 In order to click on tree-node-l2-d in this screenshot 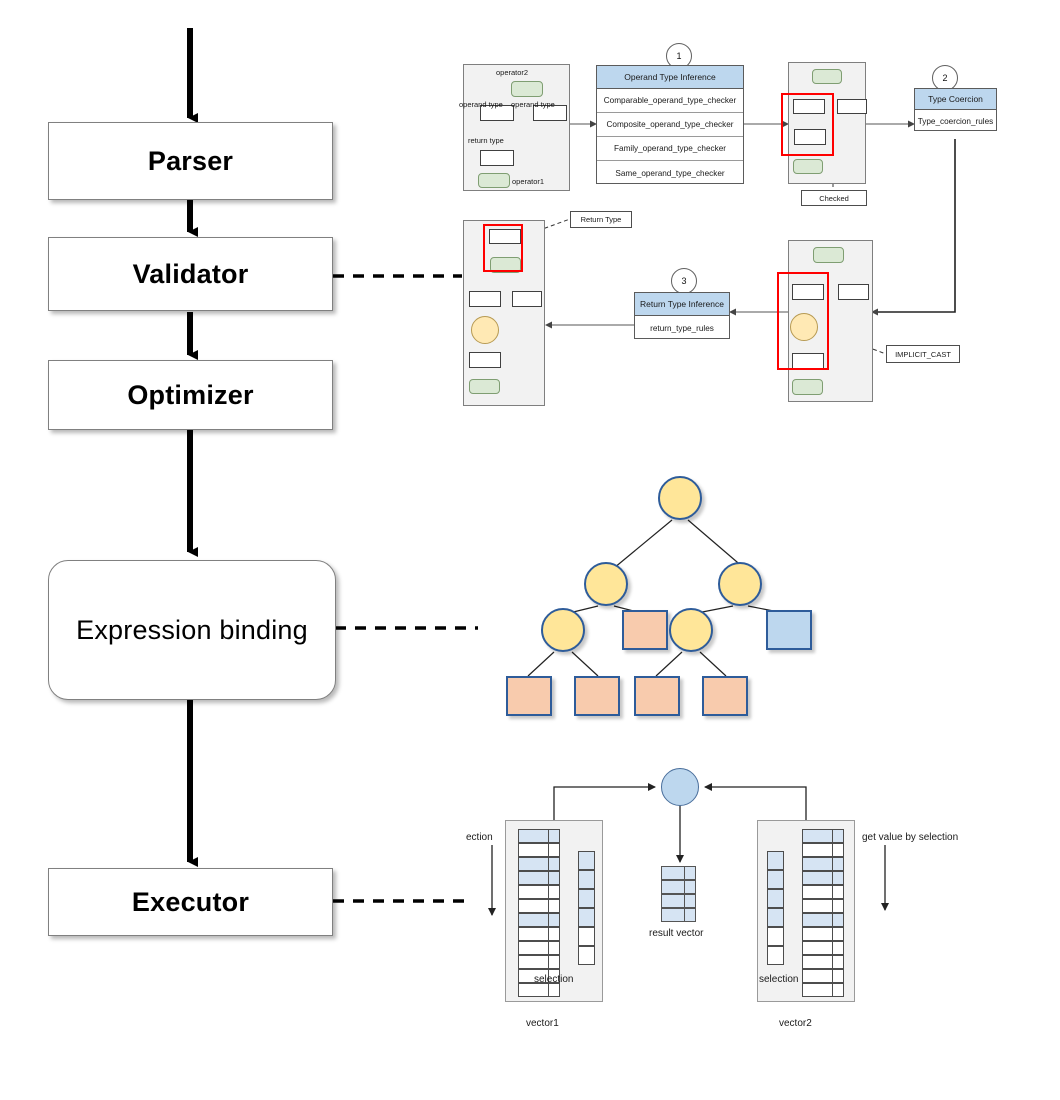, I will do `click(789, 630)`.